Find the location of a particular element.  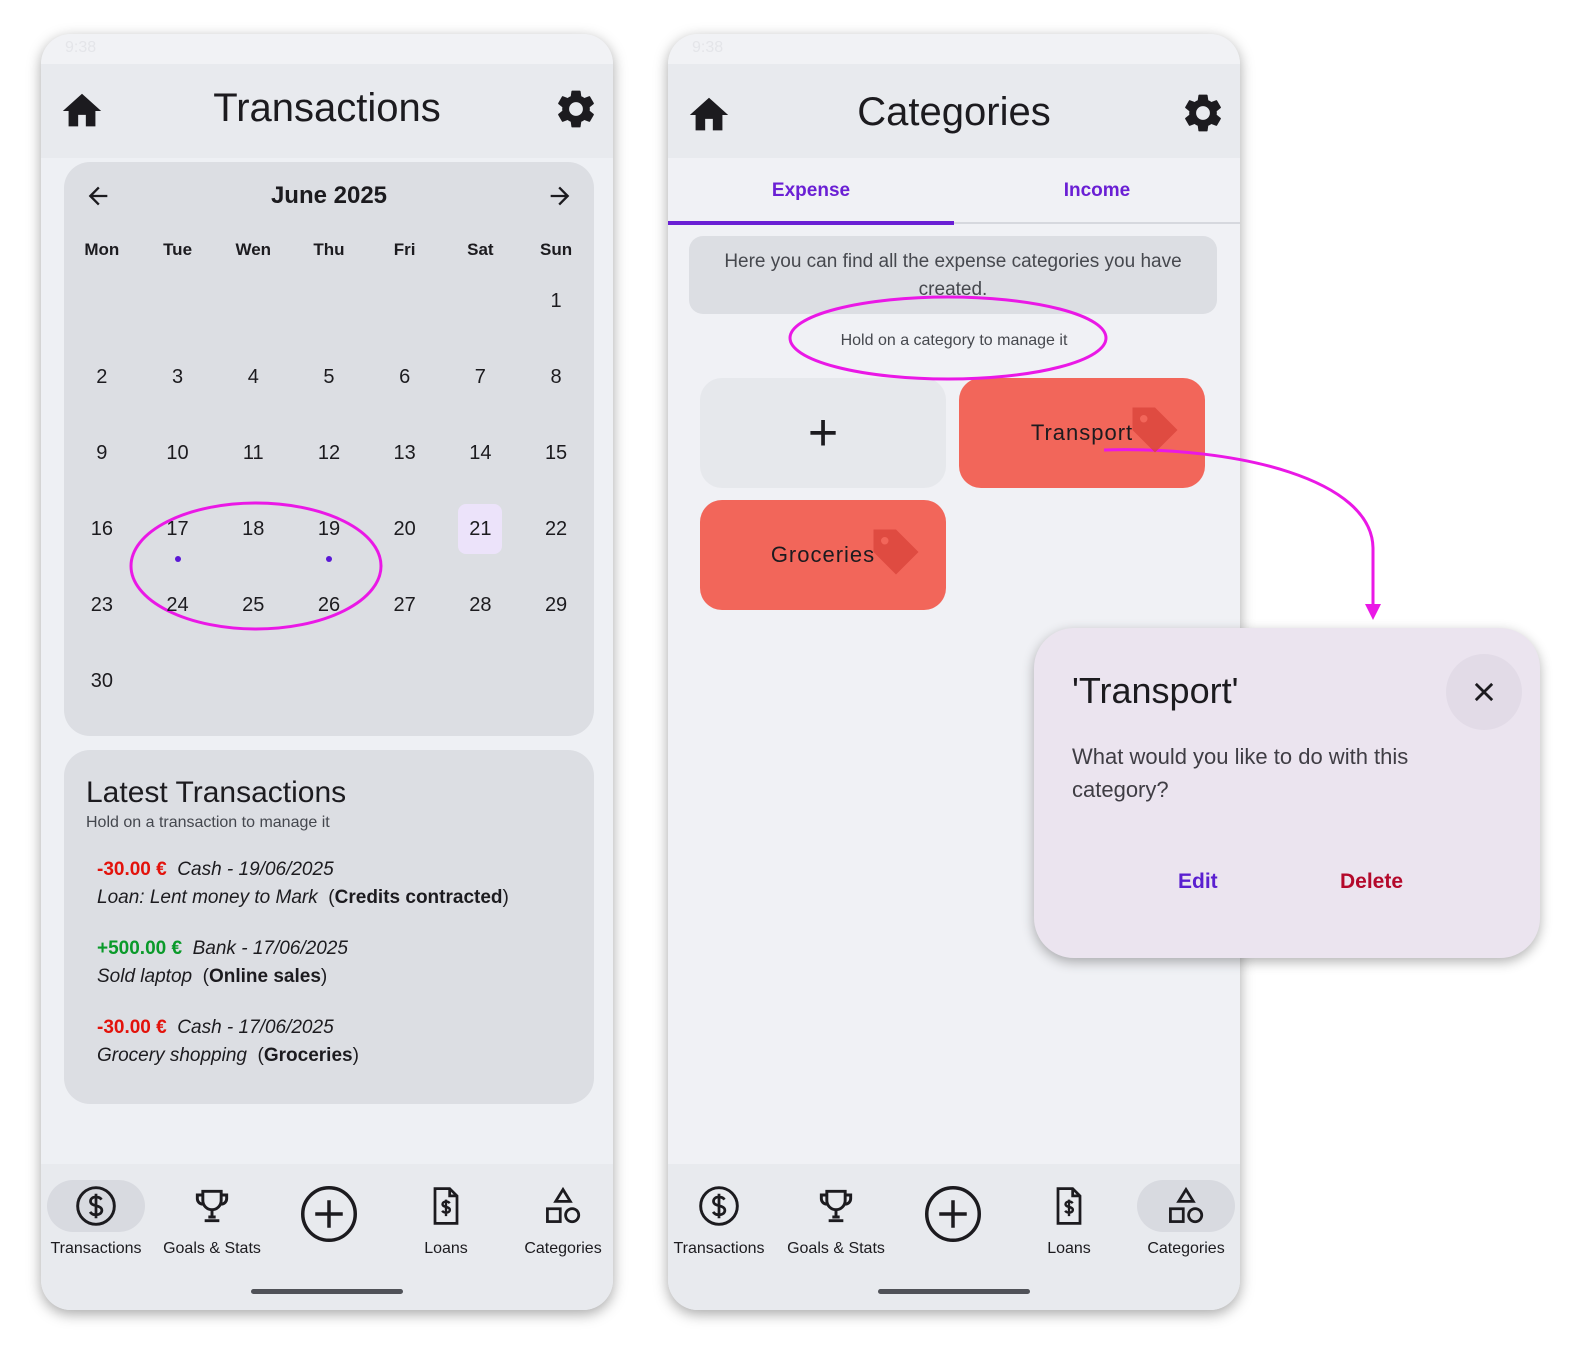

weekday-label: Fri is located at coordinates (404, 249).